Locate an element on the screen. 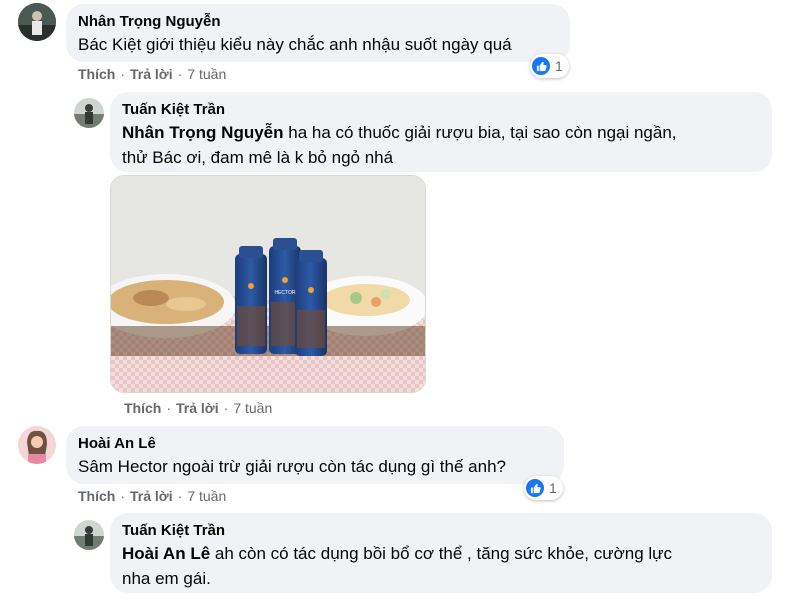 Image resolution: width=800 pixels, height=600 pixels. comment-text-line2: thử Bác ơi, đam mê là k bỏ ngỏ nhá is located at coordinates (258, 157).